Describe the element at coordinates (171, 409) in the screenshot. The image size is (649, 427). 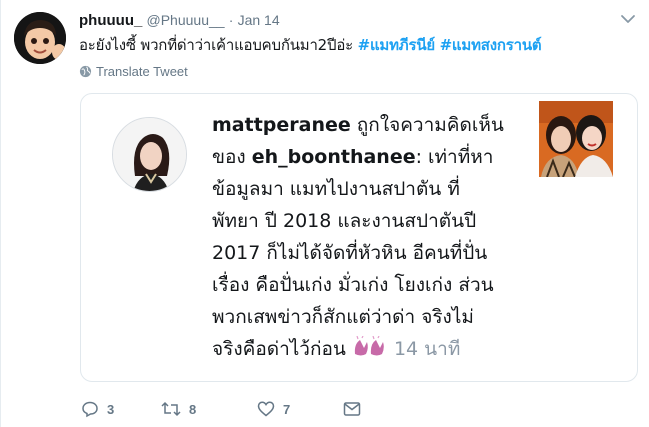
I see `retweet-icon` at that location.